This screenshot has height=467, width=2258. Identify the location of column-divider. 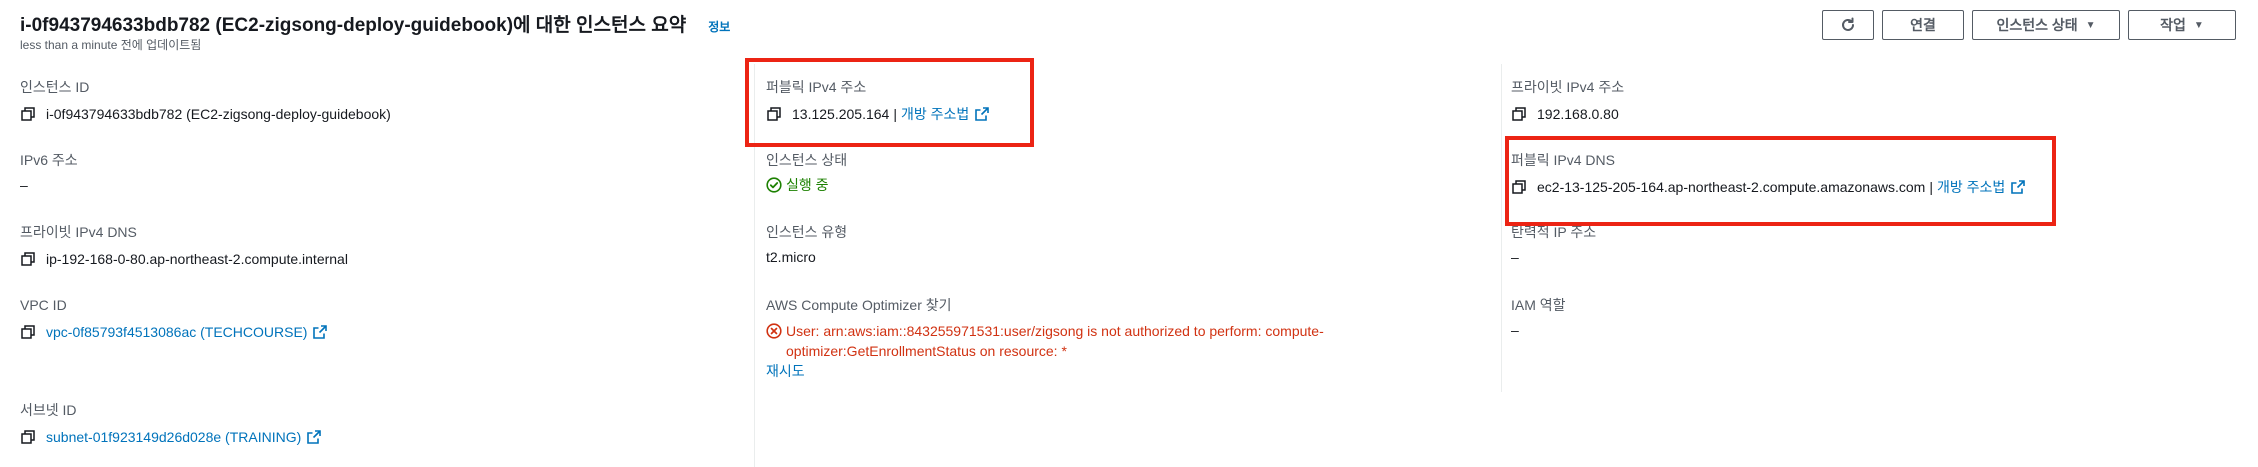
(1501, 228).